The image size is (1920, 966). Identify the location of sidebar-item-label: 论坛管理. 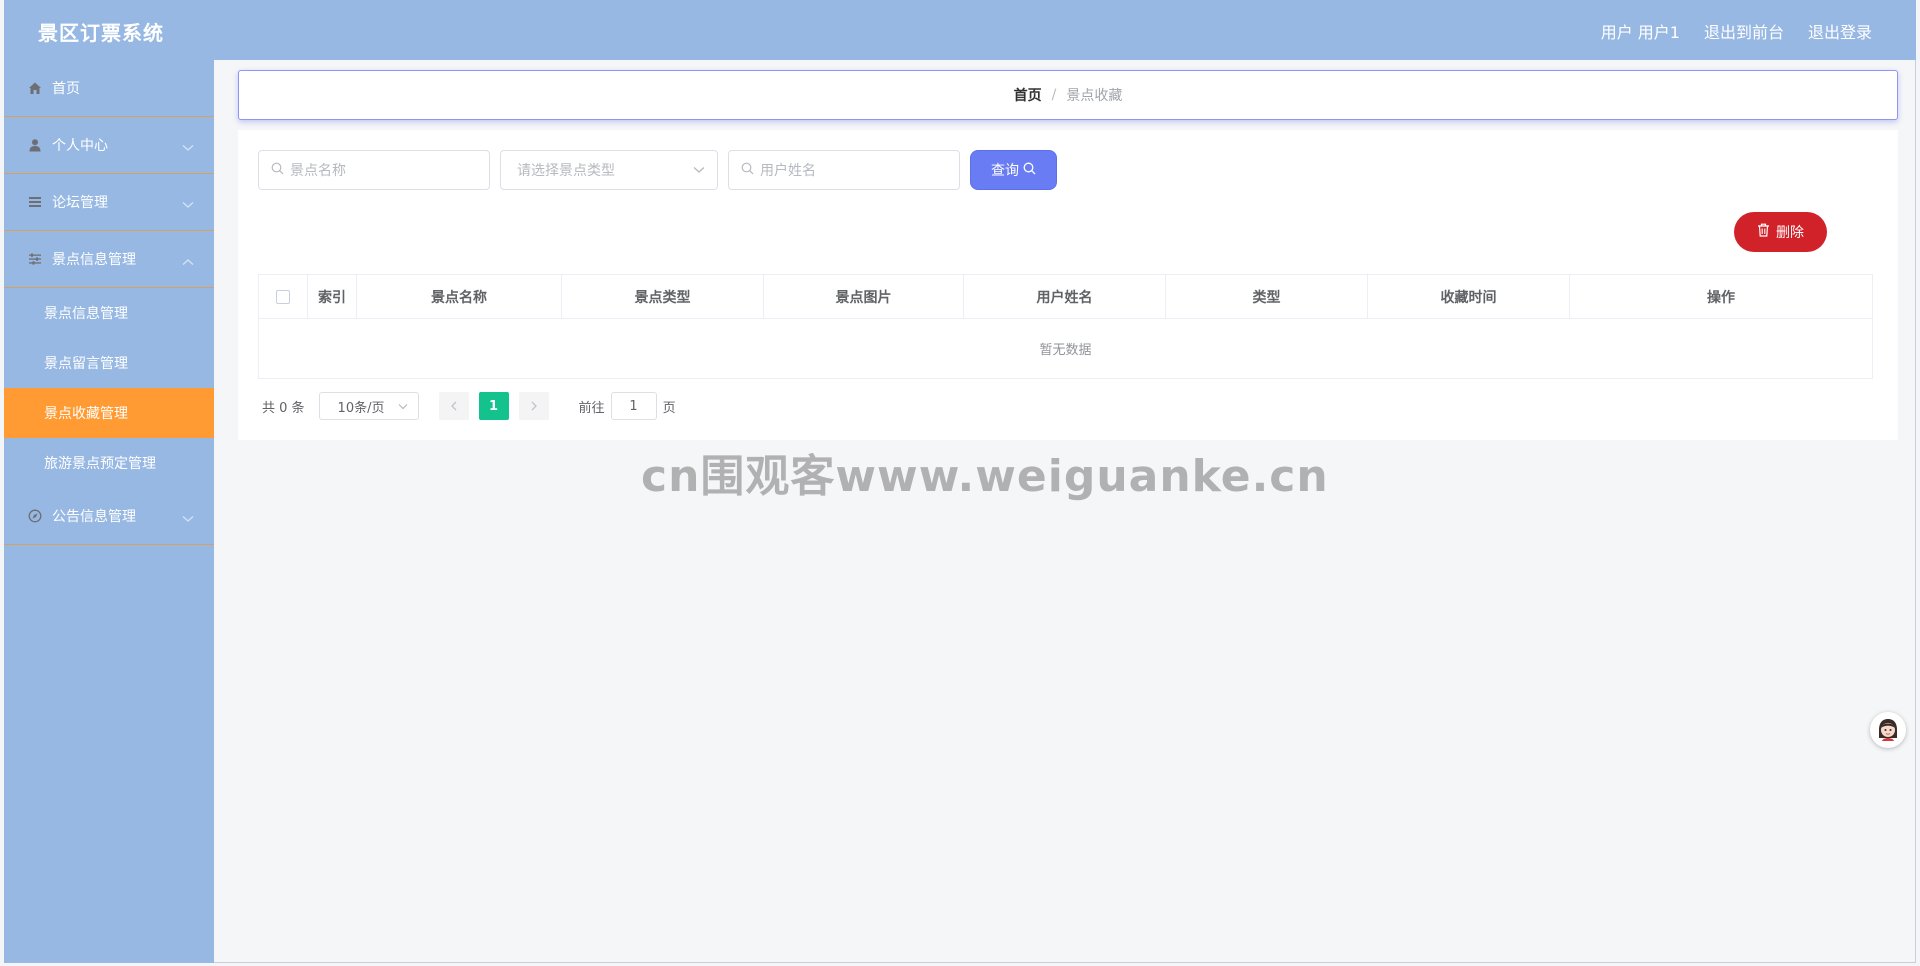
(80, 203).